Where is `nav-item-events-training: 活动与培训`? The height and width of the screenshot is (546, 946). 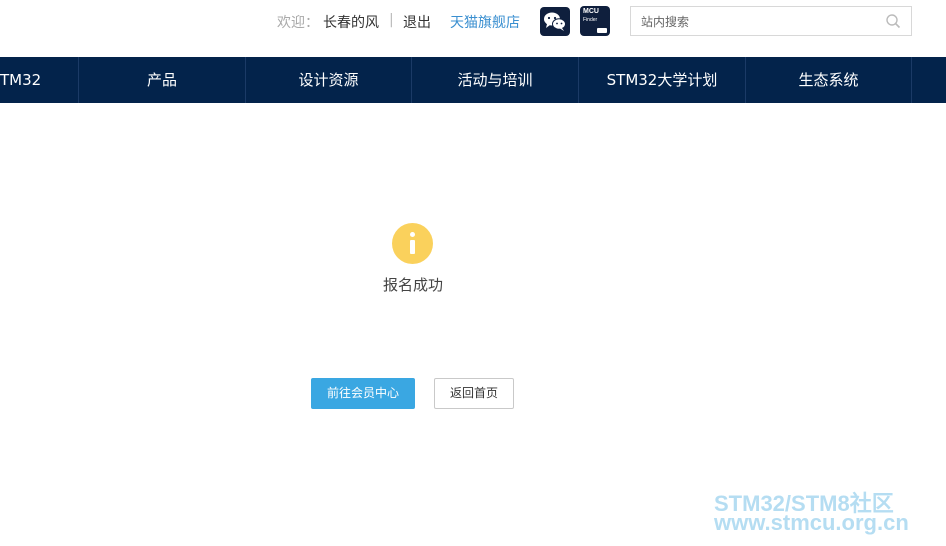
nav-item-events-training: 活动与培训 is located at coordinates (495, 80).